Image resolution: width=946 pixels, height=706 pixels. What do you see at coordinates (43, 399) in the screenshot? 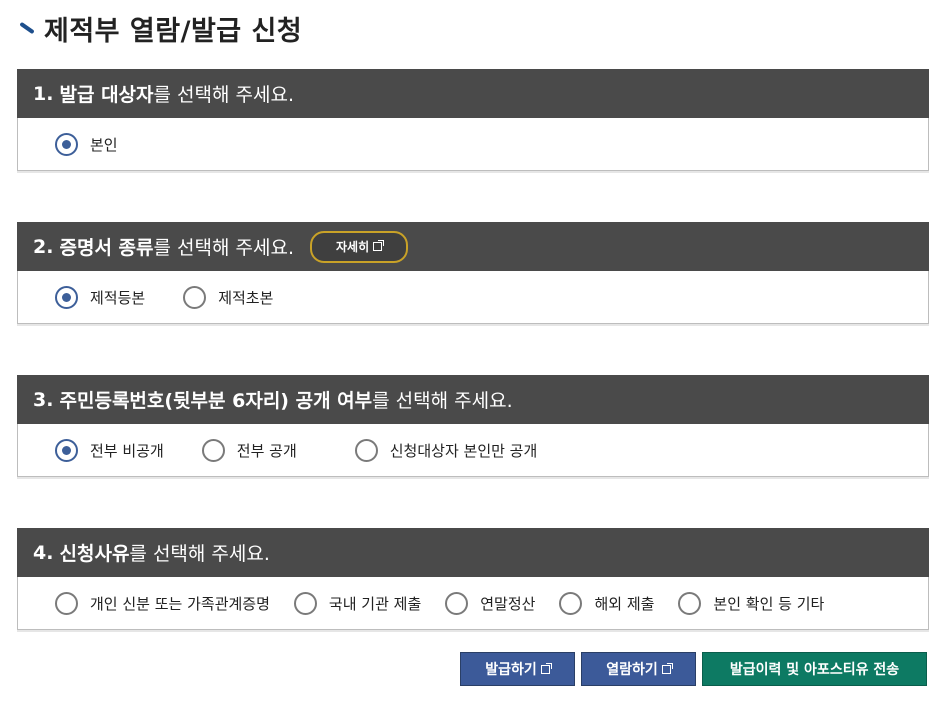
I see `section-number: 3.` at bounding box center [43, 399].